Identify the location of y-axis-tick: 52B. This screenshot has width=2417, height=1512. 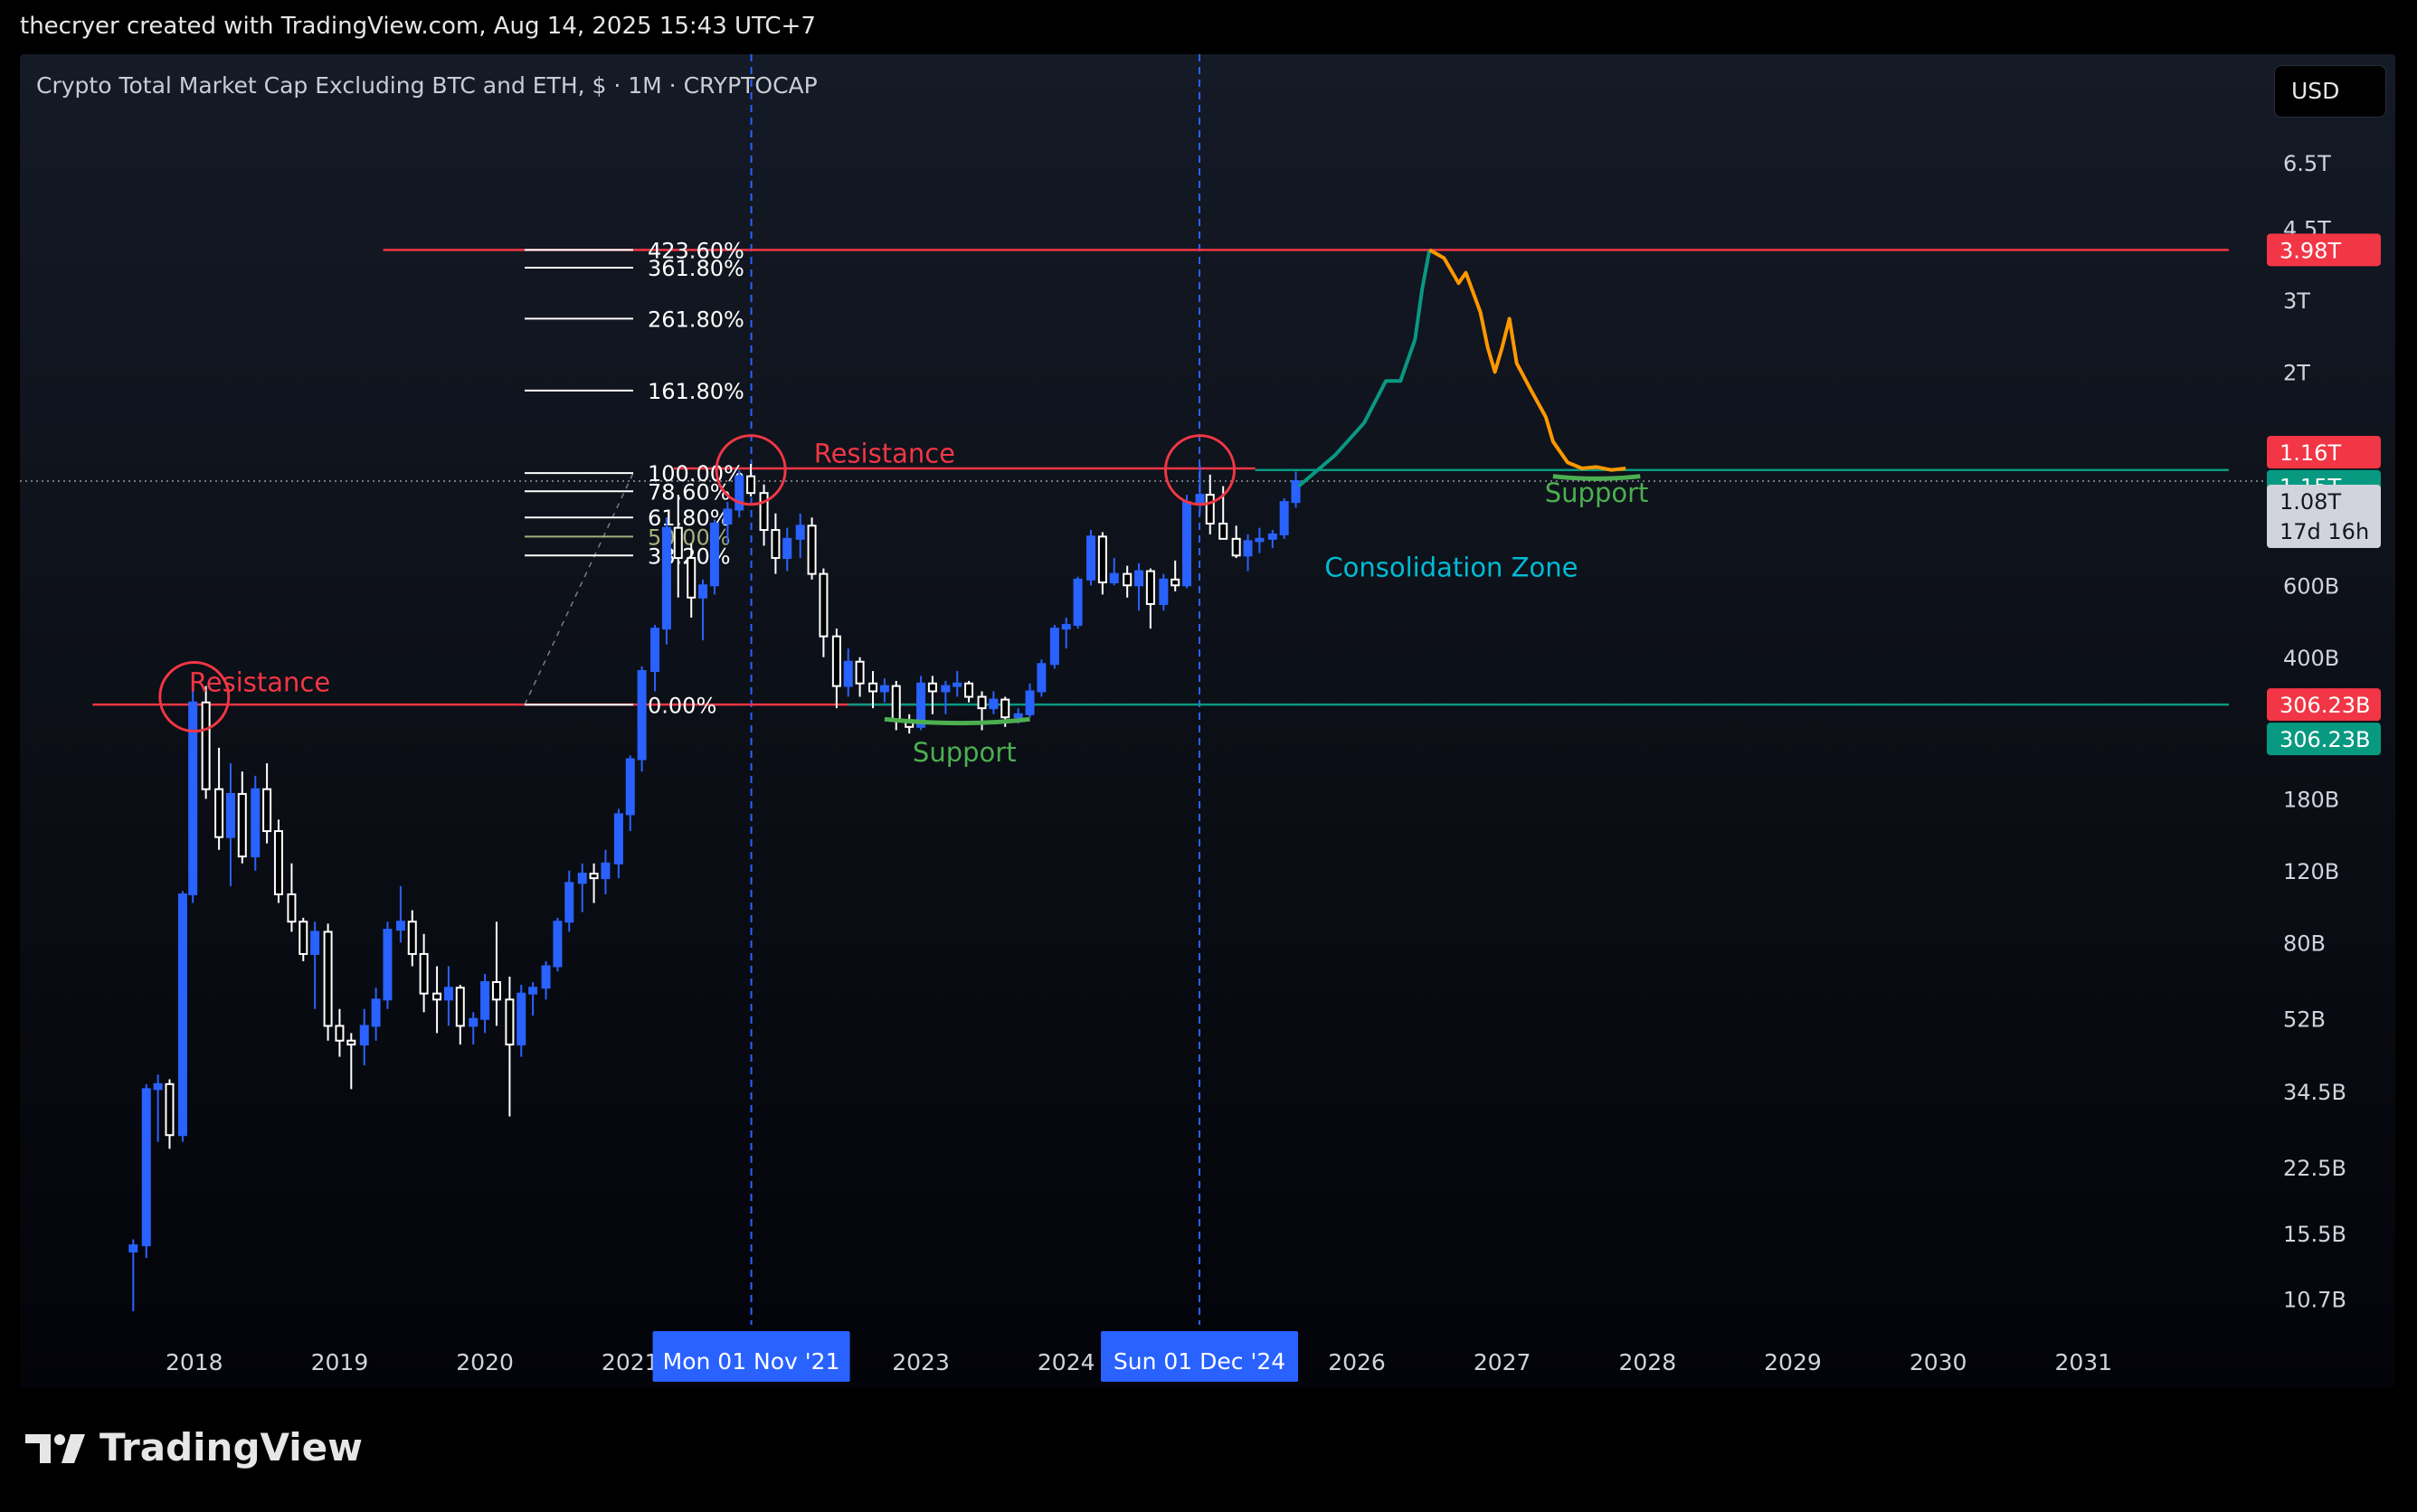
(2304, 1020).